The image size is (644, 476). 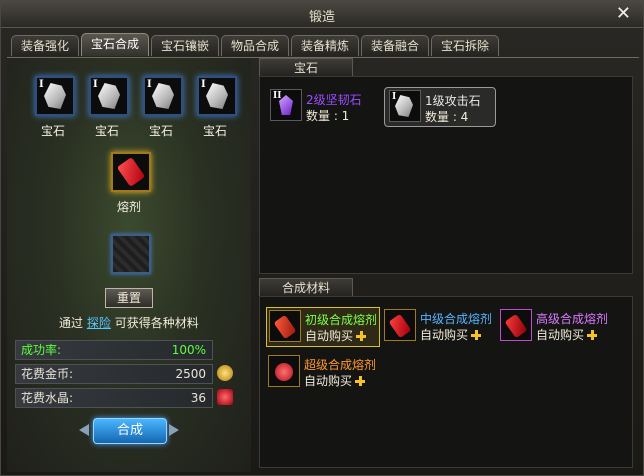 I want to click on tab-item-synthesis: 物品合成, so click(x=255, y=45).